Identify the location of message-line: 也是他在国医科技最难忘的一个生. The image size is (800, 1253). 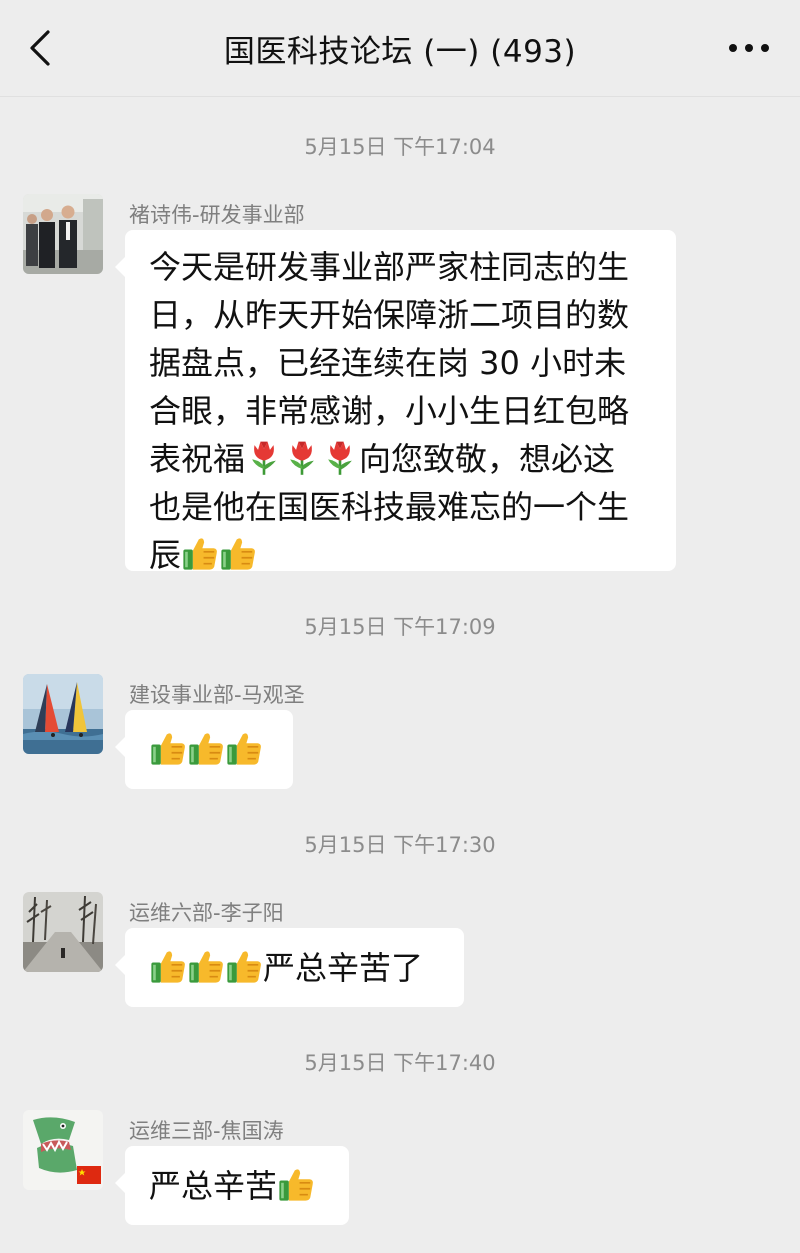
(389, 507).